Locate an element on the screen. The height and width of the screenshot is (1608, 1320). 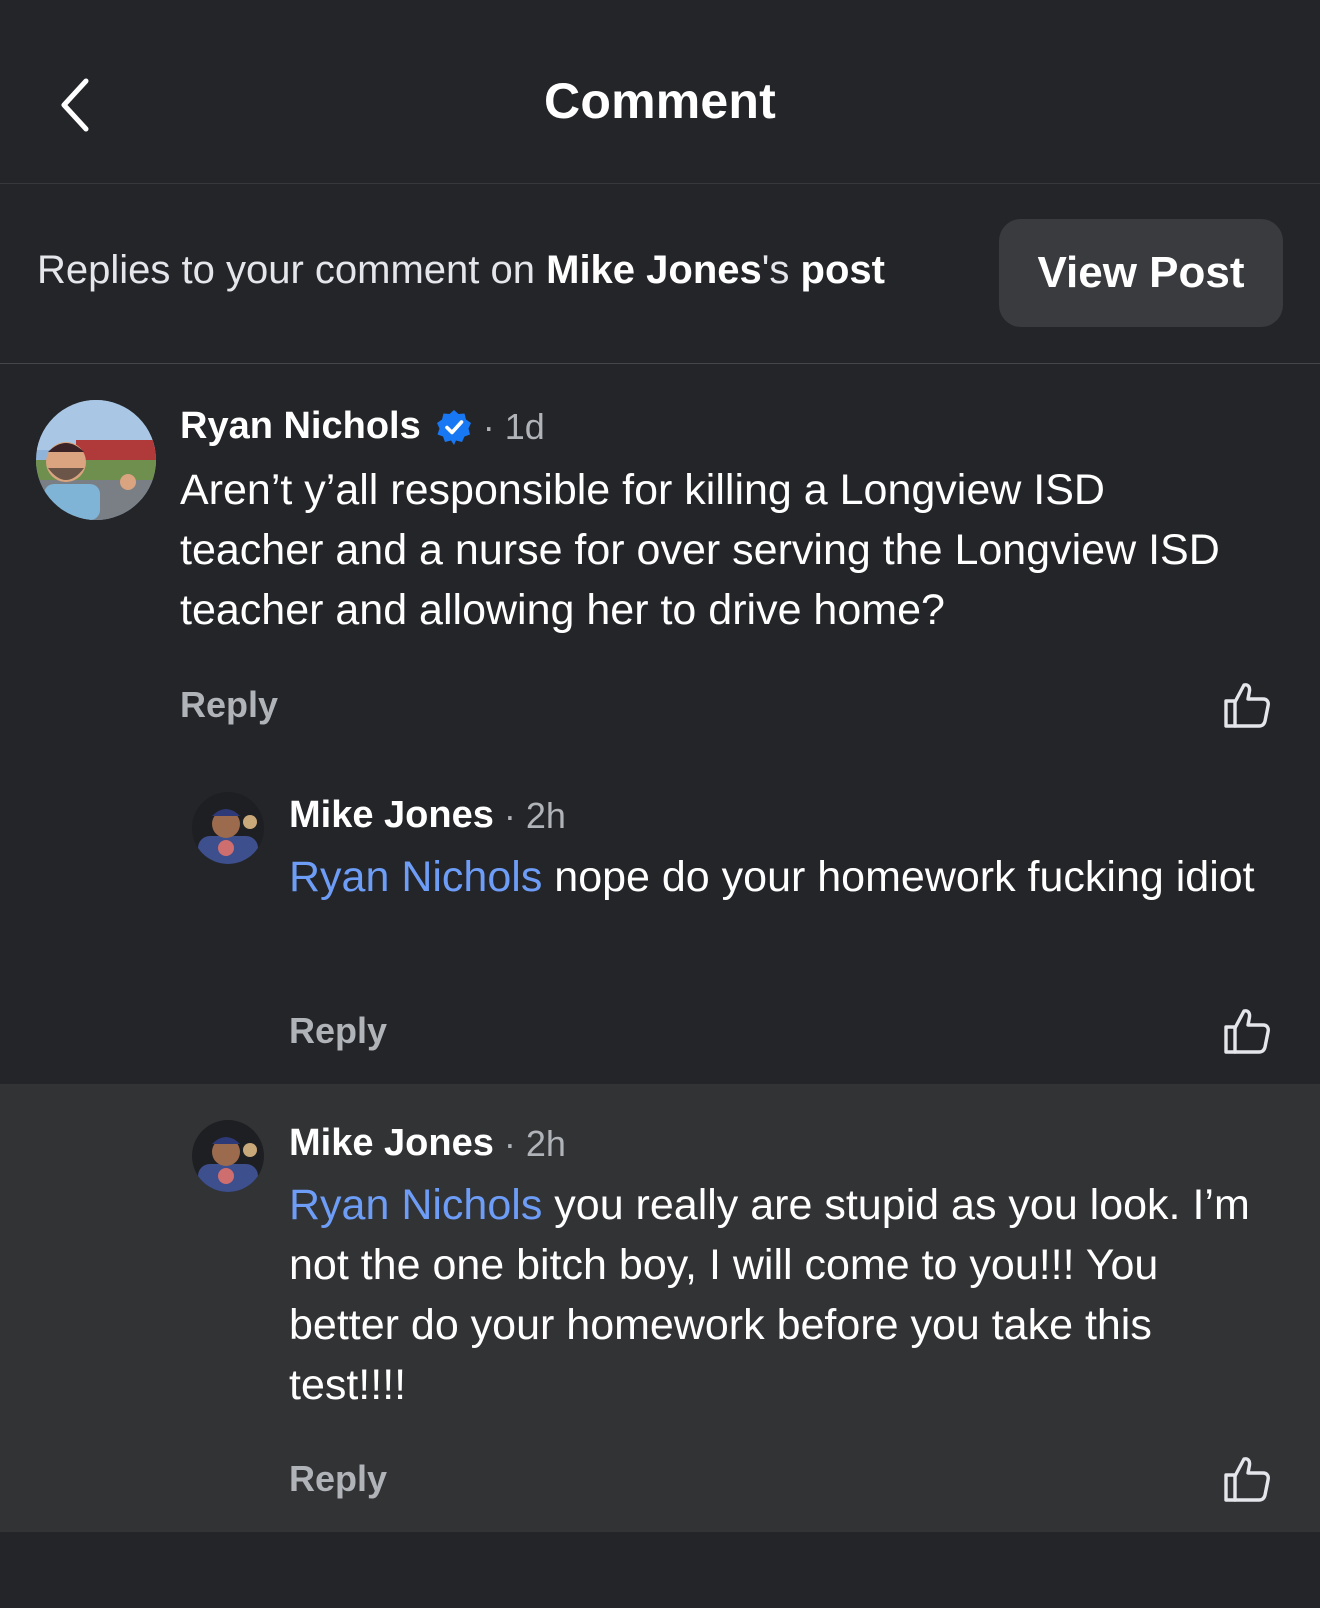
context-author: Mike Jones is located at coordinates (654, 270).